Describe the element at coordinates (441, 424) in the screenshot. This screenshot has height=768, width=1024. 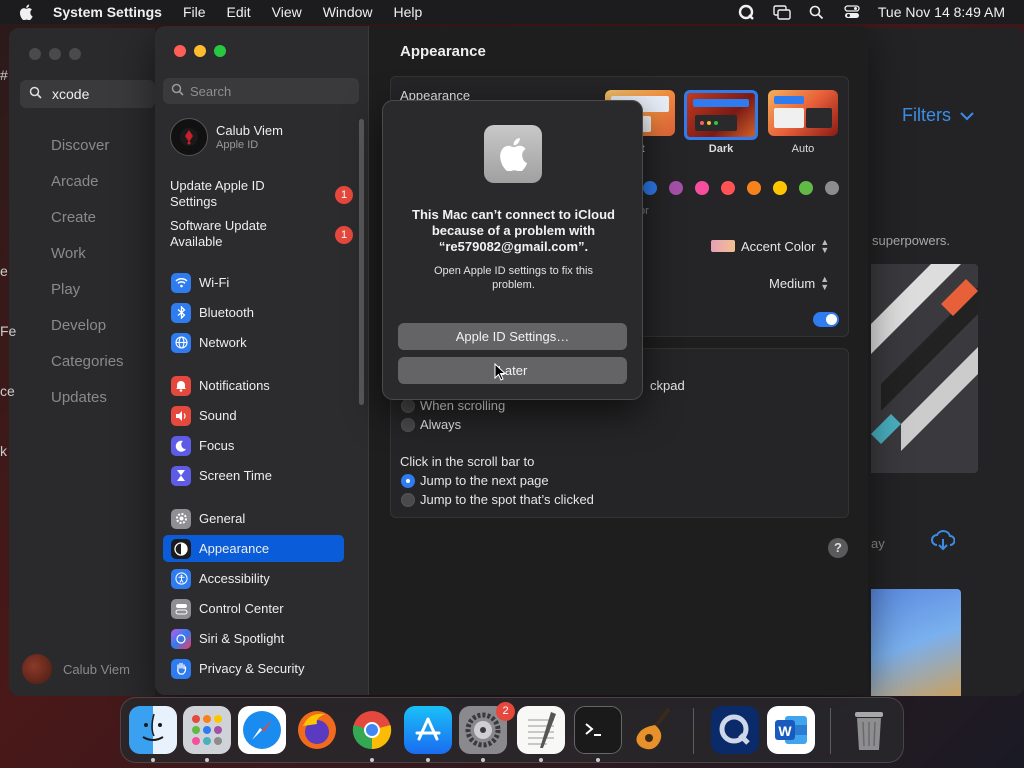
I see `option-always: Always` at that location.